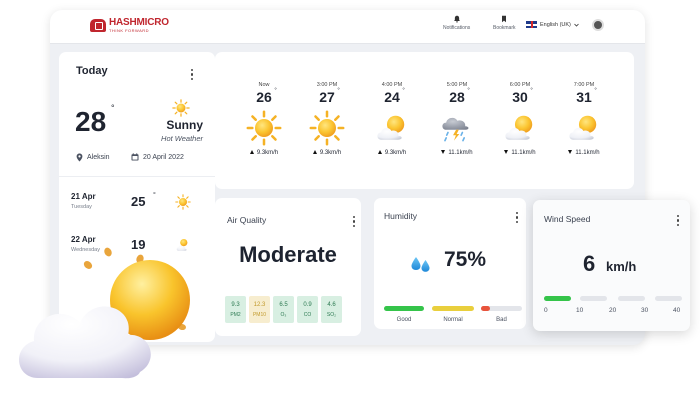 The image size is (700, 400). I want to click on wind-speed-value: 6, so click(589, 263).